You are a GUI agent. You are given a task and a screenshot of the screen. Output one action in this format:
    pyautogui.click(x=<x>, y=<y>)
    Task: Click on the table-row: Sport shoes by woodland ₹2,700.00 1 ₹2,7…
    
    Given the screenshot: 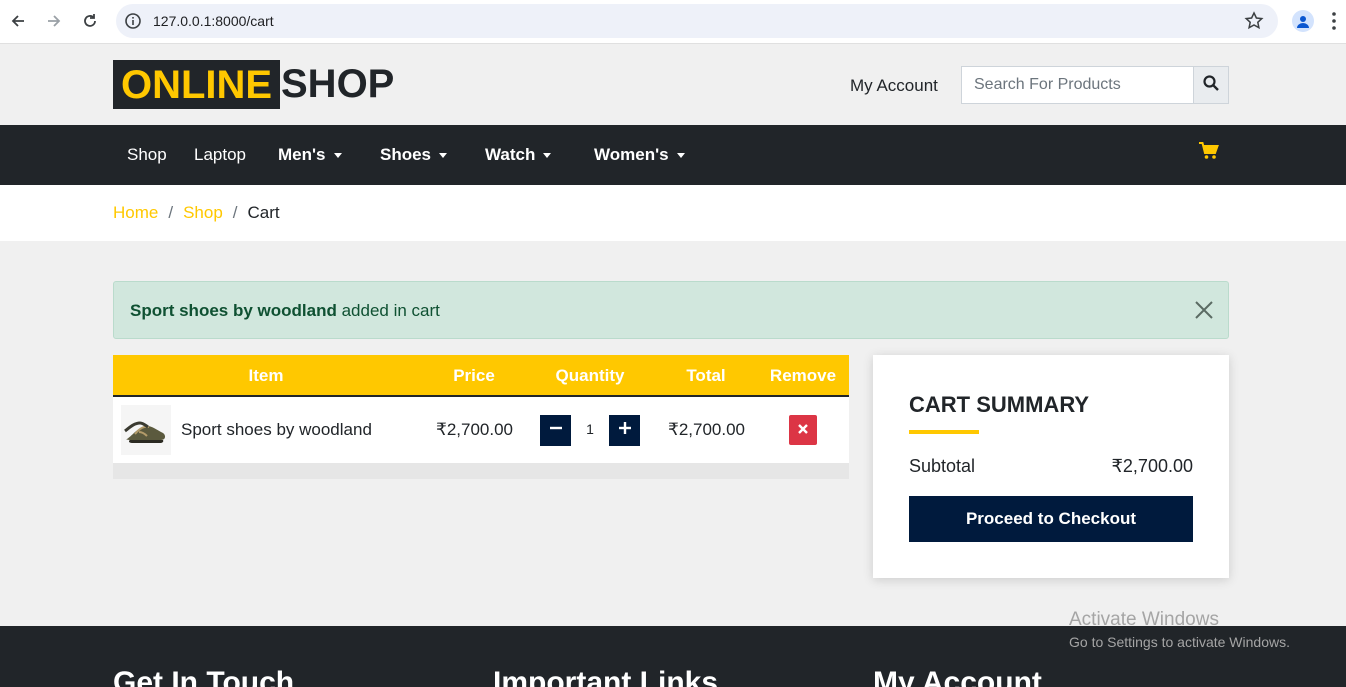 What is the action you would take?
    pyautogui.click(x=481, y=430)
    